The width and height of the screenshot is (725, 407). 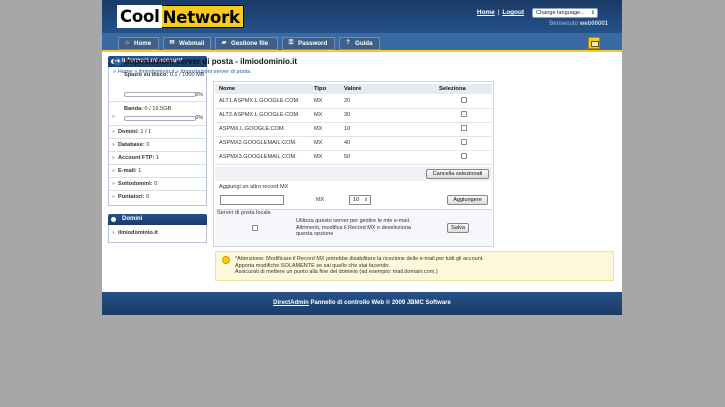 What do you see at coordinates (262, 129) in the screenshot?
I see `record-name: ASPMX.L.GOOGLE.COM.` at bounding box center [262, 129].